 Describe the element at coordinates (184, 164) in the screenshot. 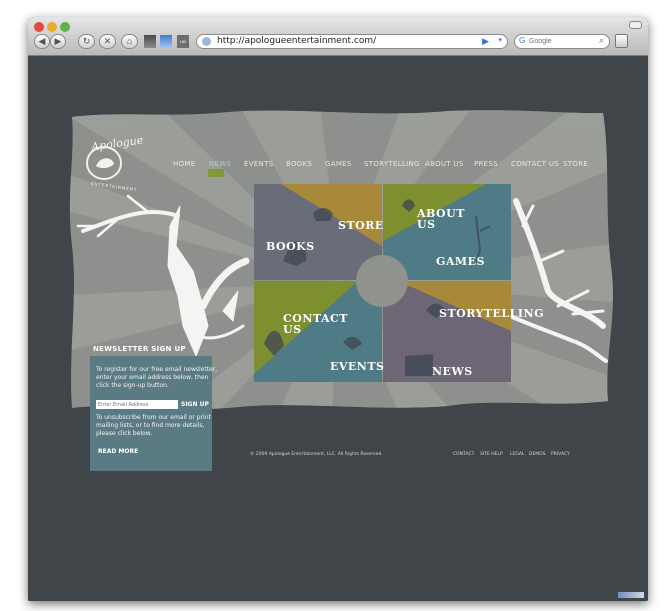

I see `nav-home: HOME` at that location.